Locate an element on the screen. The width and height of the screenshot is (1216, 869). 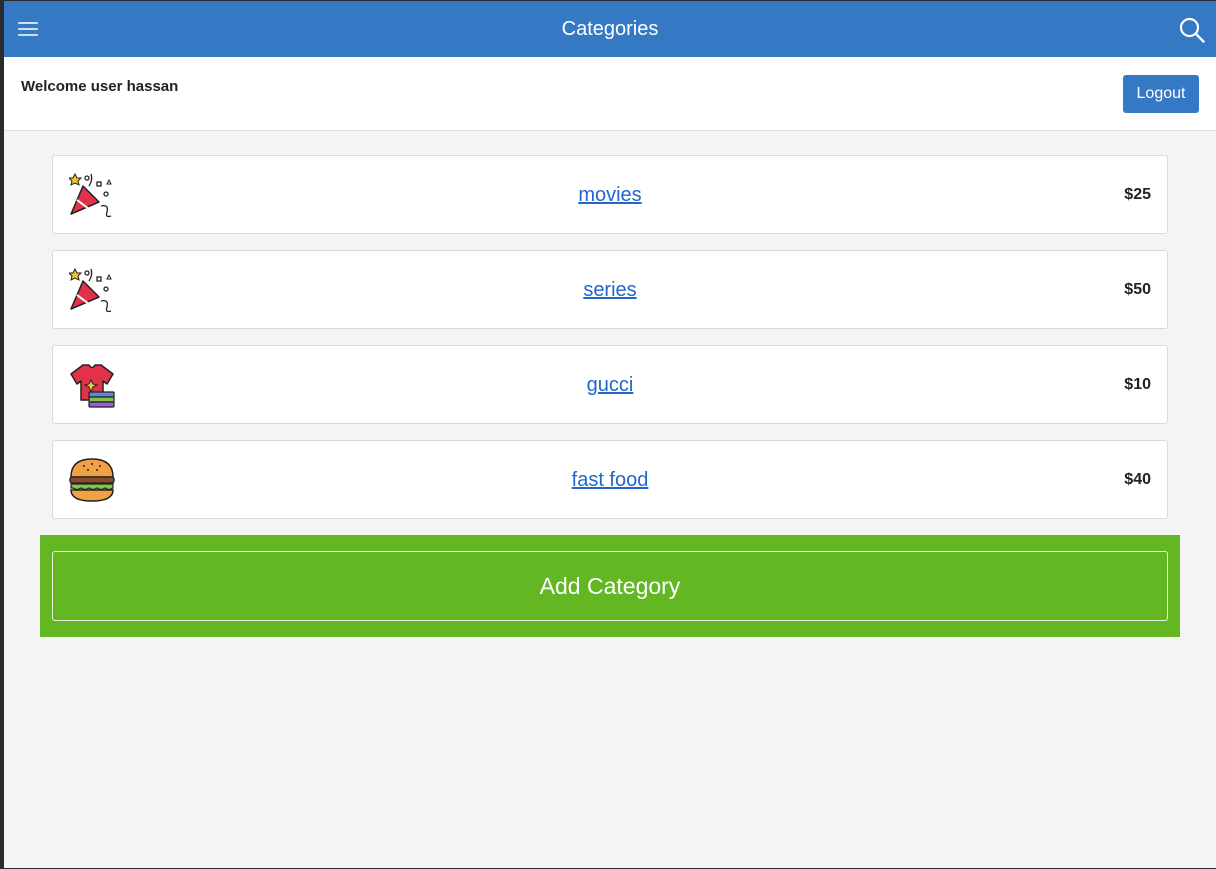
logout-button: Logout is located at coordinates (1161, 94).